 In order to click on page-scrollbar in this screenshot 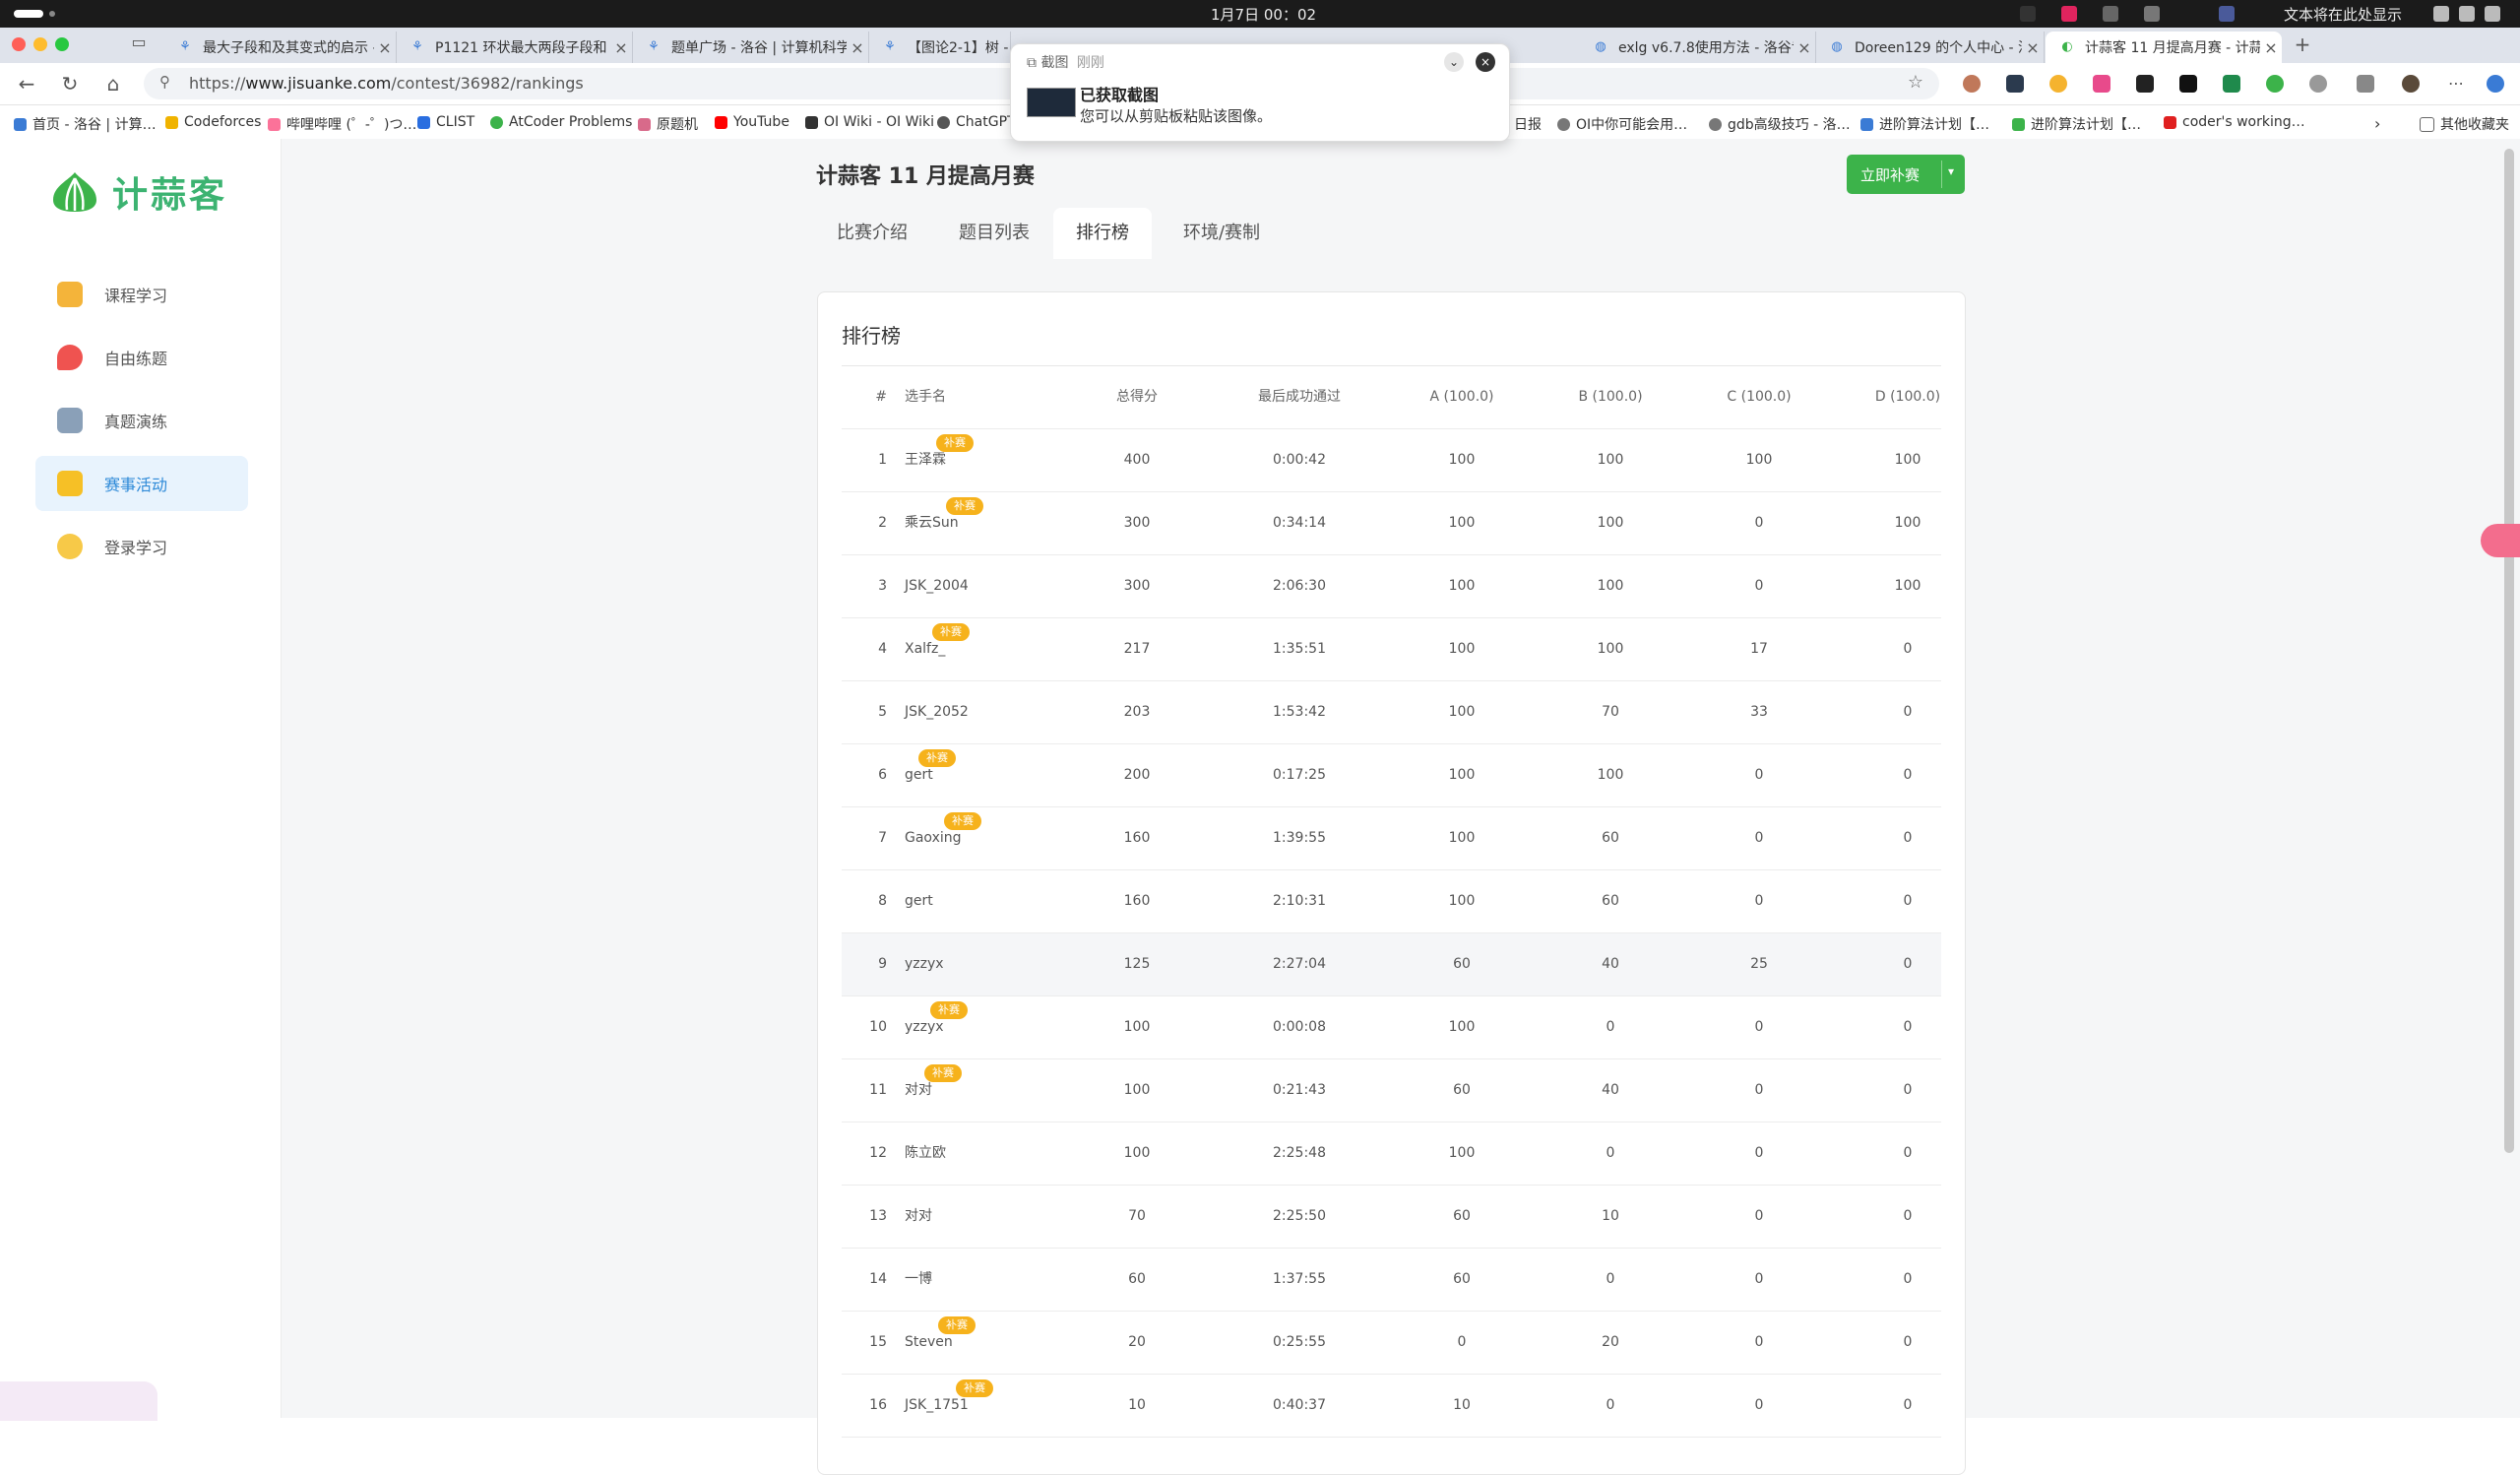, I will do `click(2510, 779)`.